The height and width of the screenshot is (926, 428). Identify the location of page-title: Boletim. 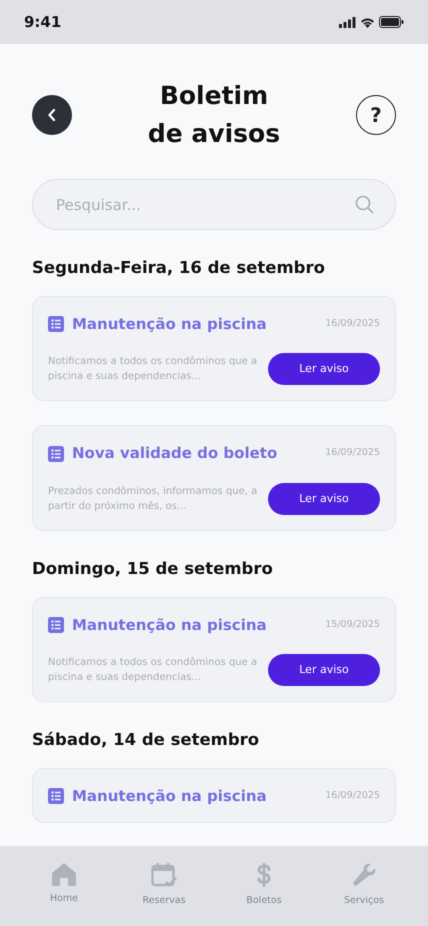
(214, 96).